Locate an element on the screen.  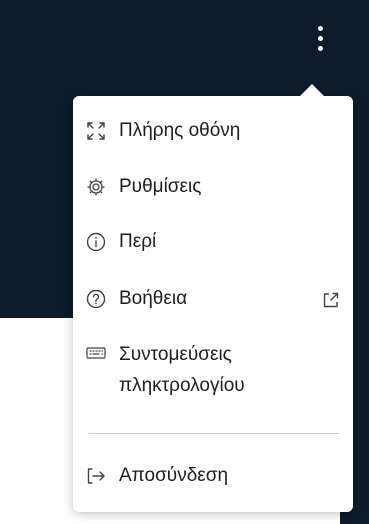
gear-icon is located at coordinates (96, 187).